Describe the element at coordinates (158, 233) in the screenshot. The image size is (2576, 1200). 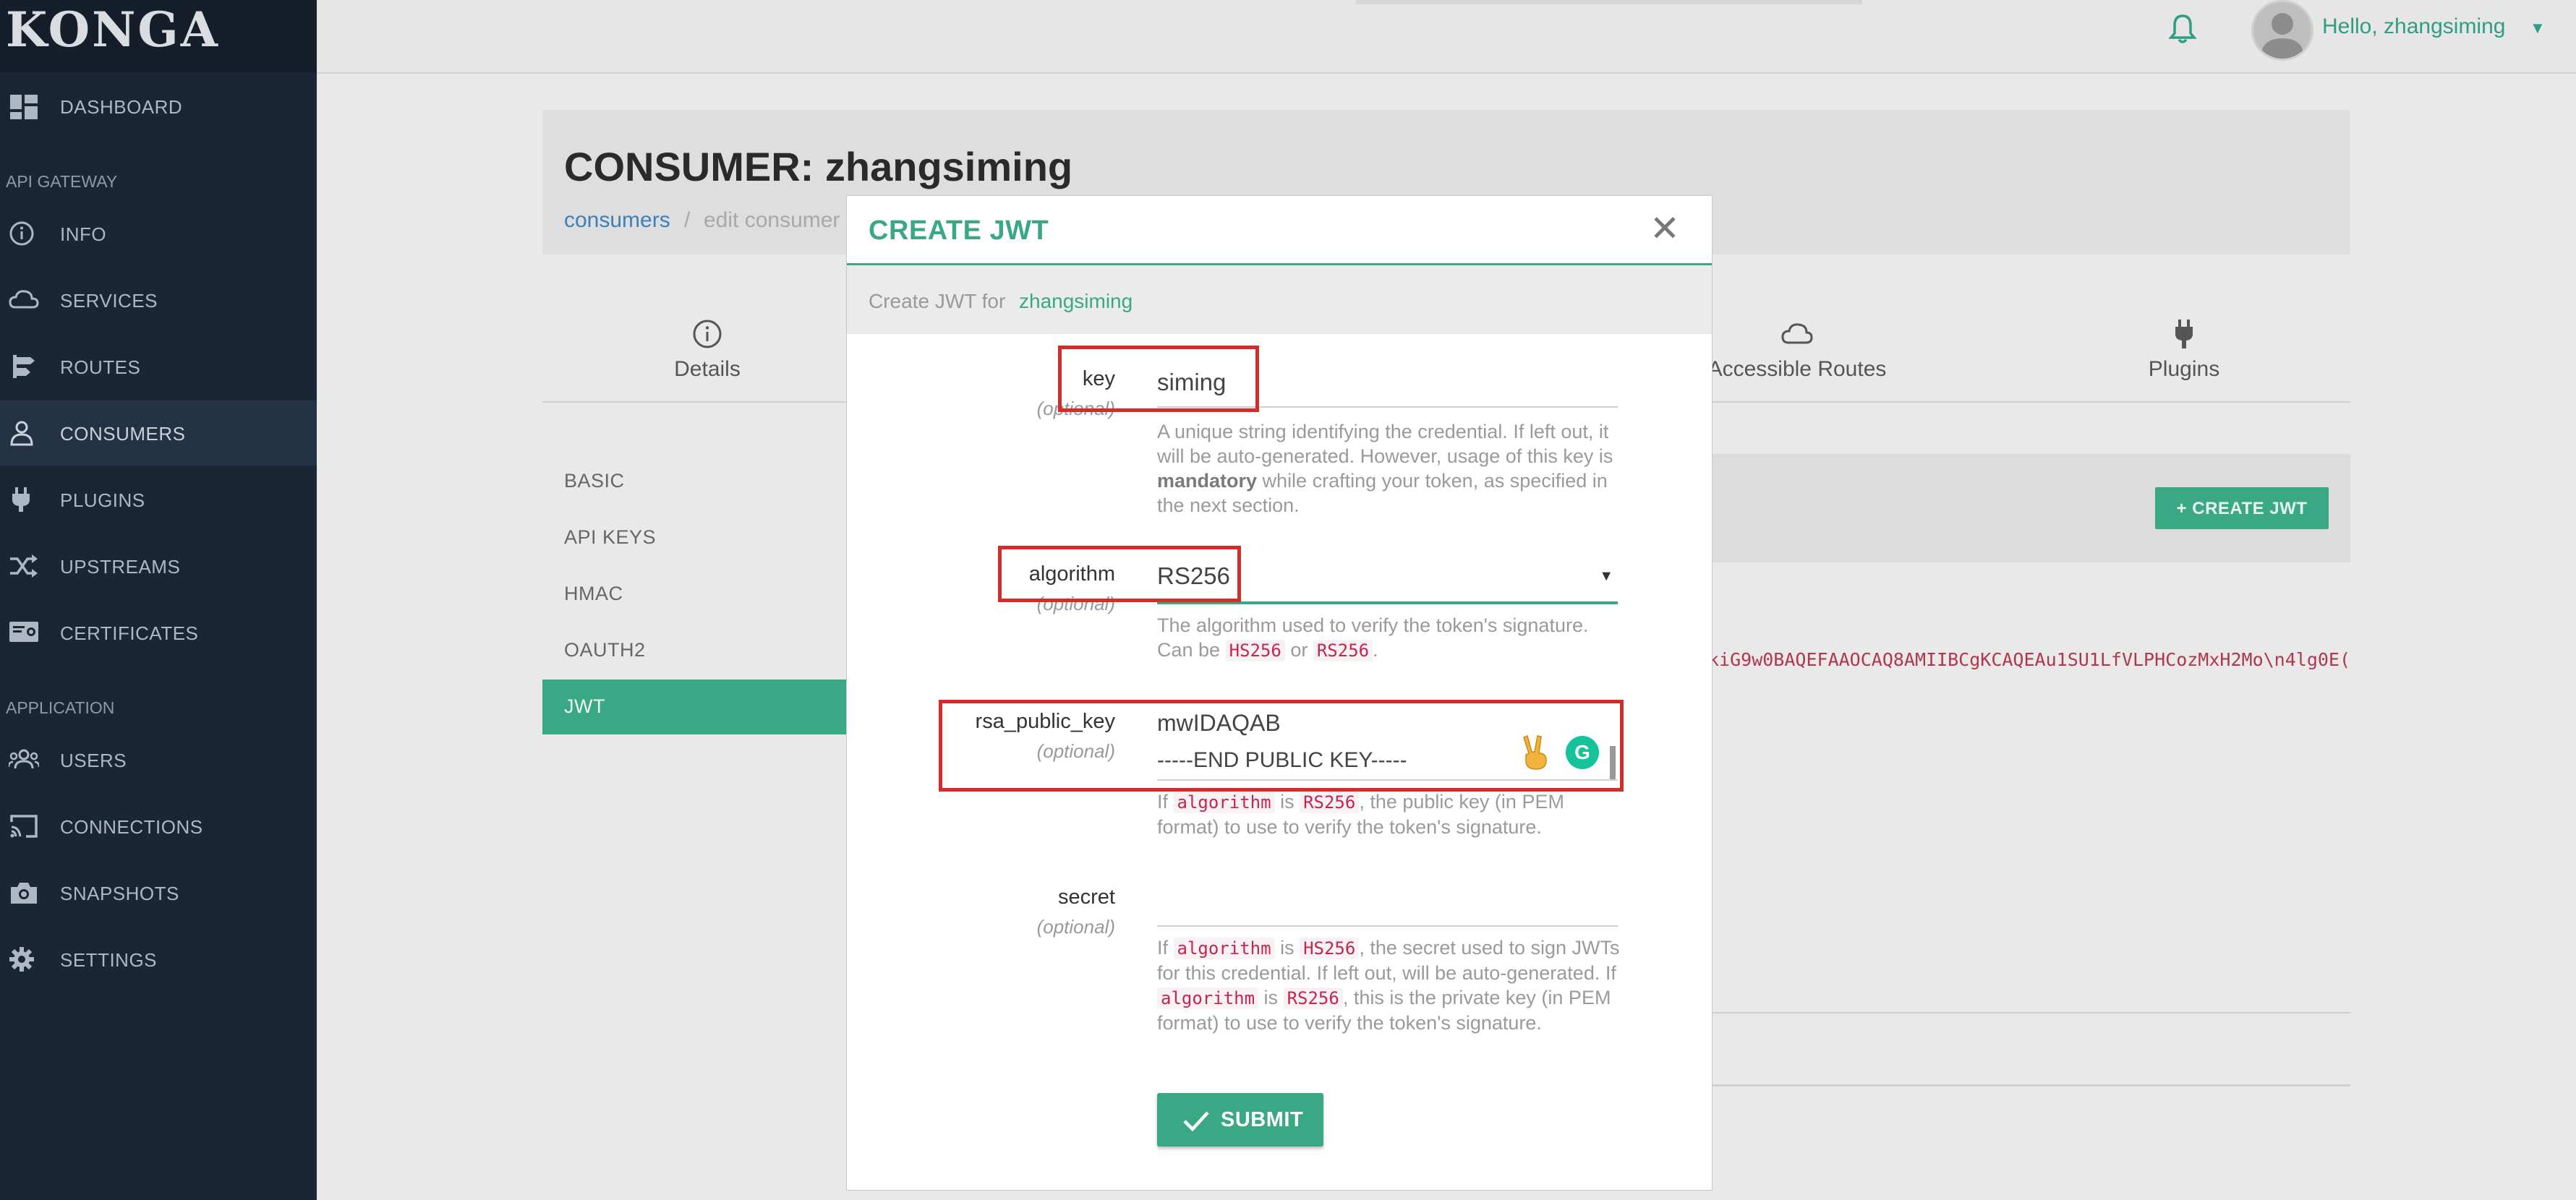
I see `sidebar-item-info: INFO` at that location.